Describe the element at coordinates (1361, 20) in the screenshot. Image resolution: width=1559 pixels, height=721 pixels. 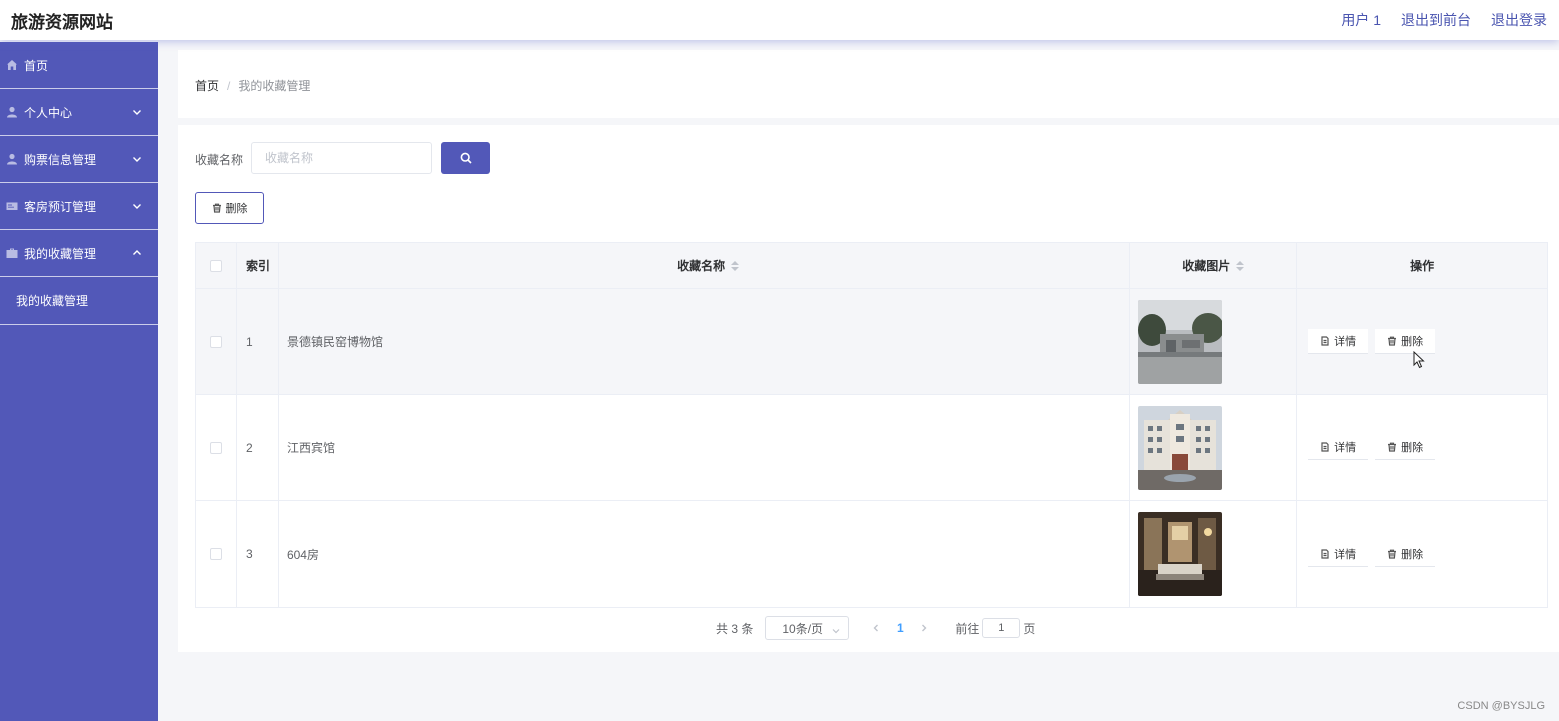
I see `user-link: 用户 1` at that location.